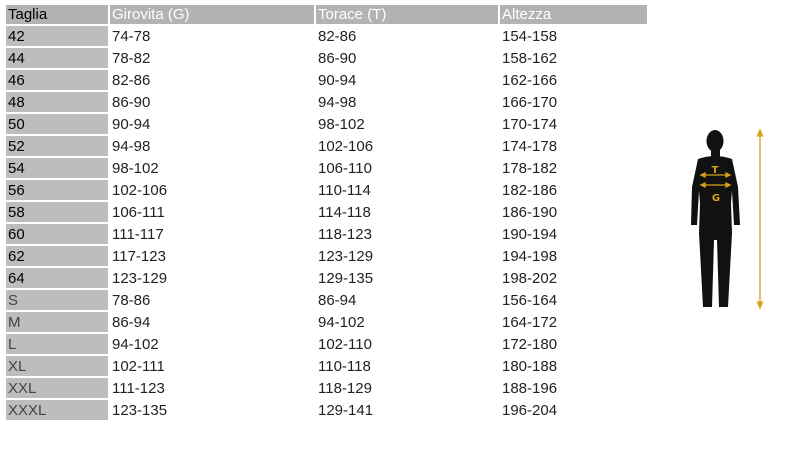  What do you see at coordinates (57, 14) in the screenshot?
I see `header-taglia: Taglia` at bounding box center [57, 14].